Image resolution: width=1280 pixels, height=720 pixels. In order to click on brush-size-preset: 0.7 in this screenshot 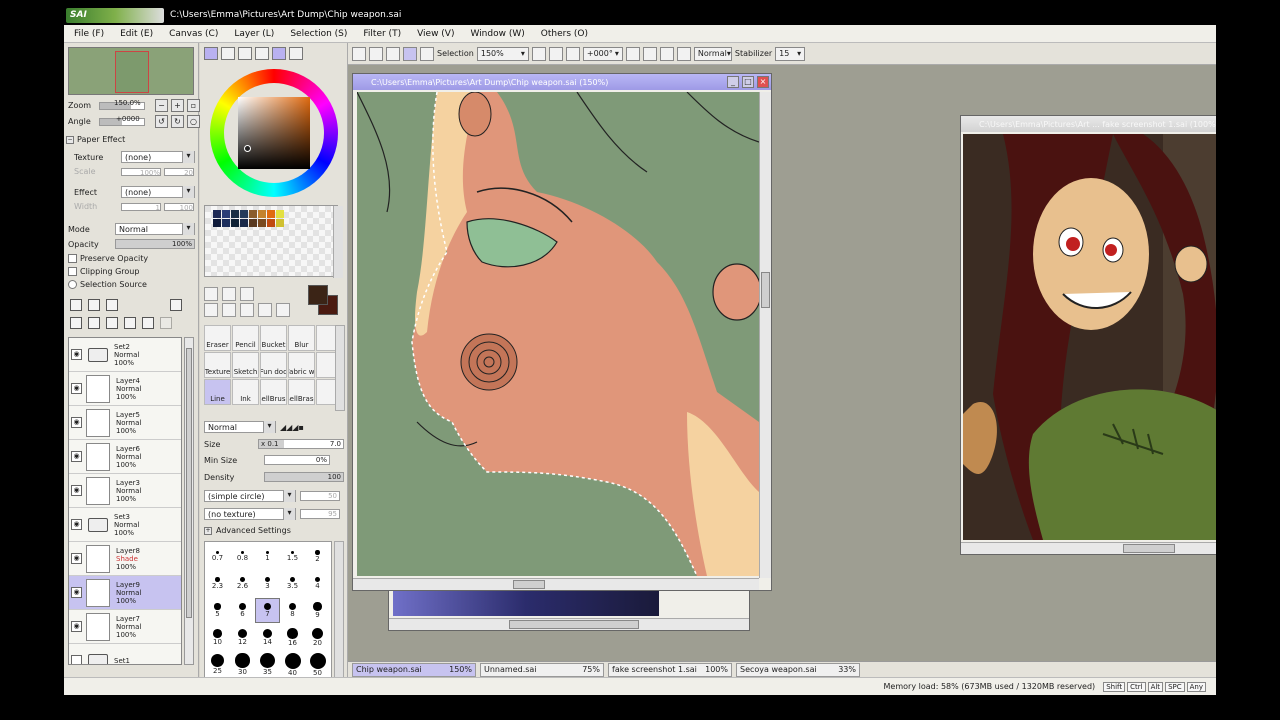, I will do `click(217, 556)`.